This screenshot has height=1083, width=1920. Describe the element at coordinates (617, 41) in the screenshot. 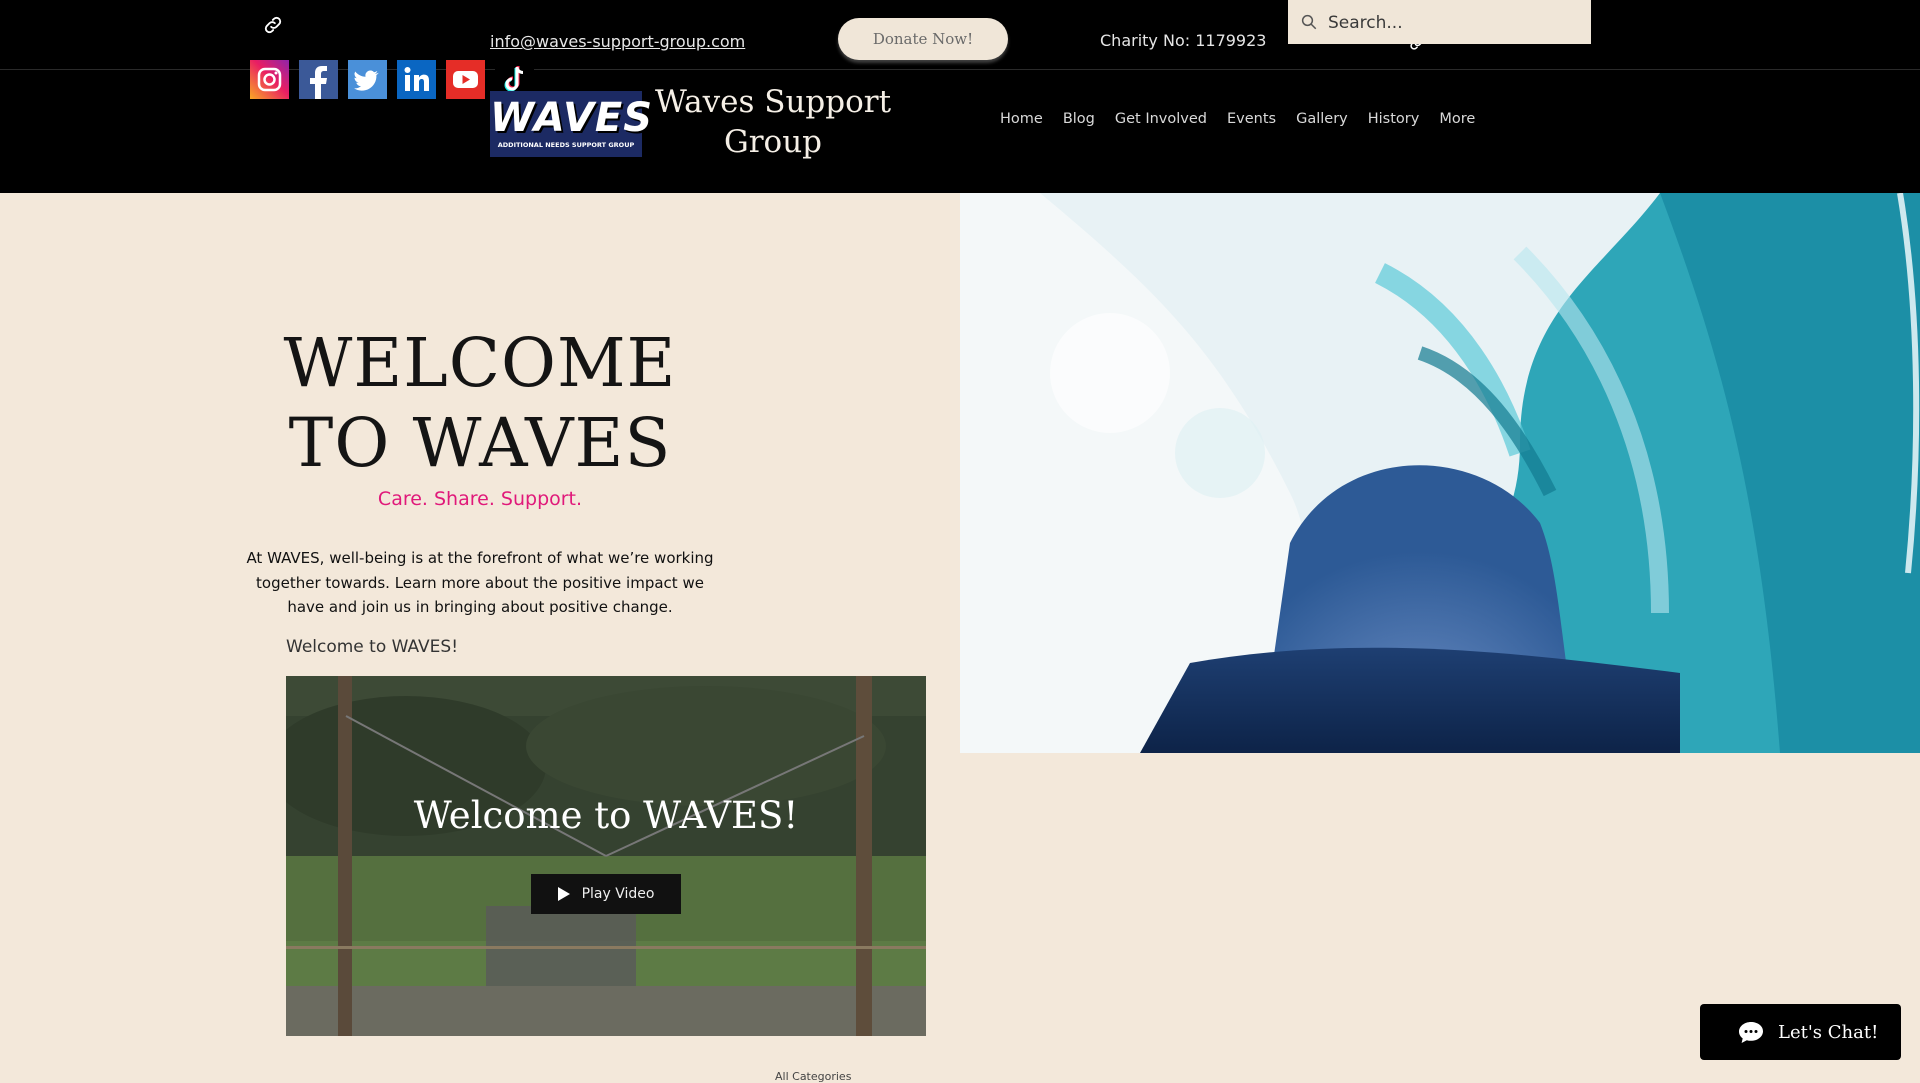

I see `email-link: info@waves-support-group.com` at that location.